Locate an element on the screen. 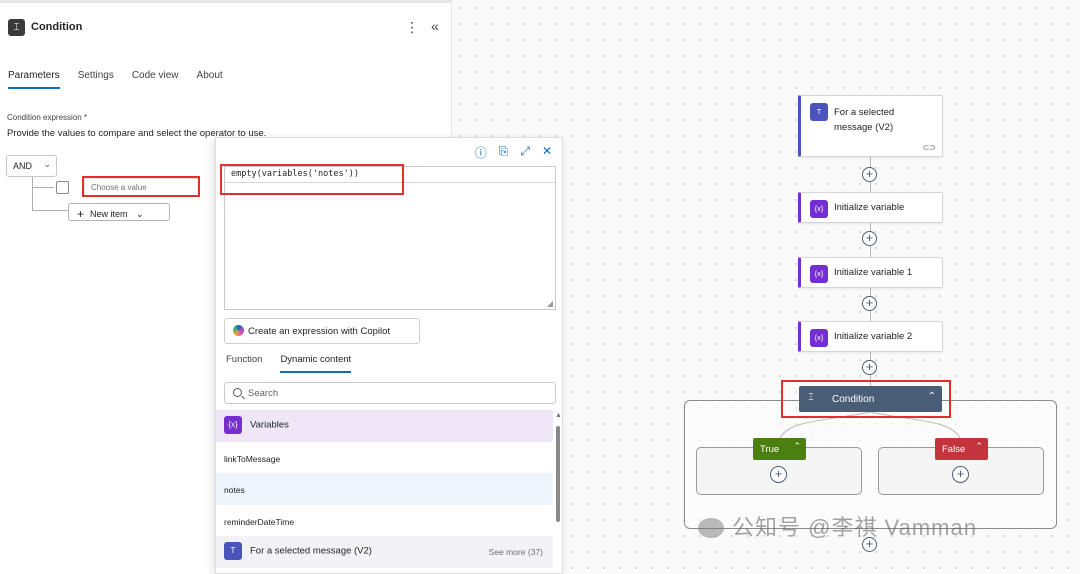 The width and height of the screenshot is (1080, 574). trigger-line-2: message (V2) is located at coordinates (864, 127).